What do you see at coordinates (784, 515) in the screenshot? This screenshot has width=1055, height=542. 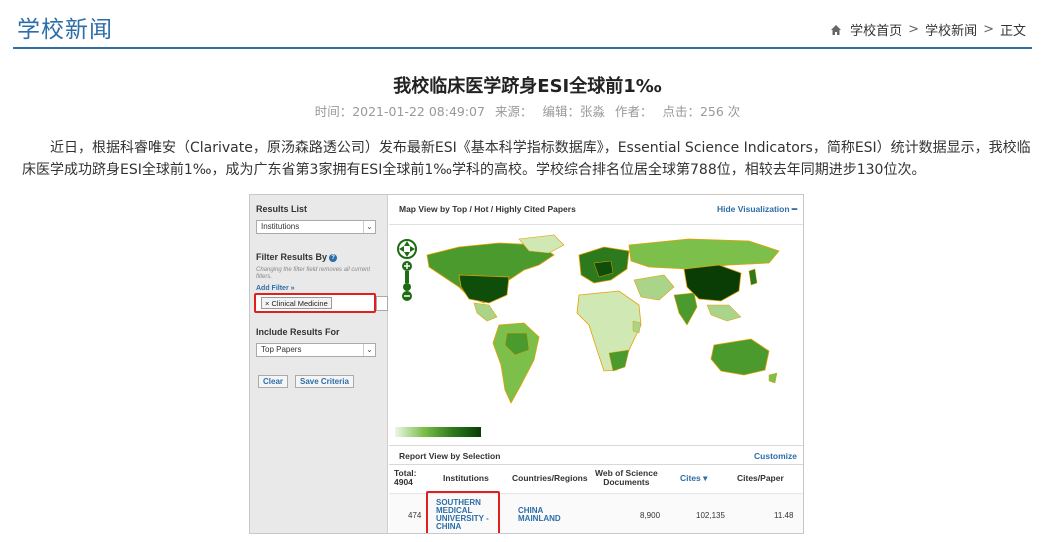 I see `row-cites-per-paper: 11.48` at bounding box center [784, 515].